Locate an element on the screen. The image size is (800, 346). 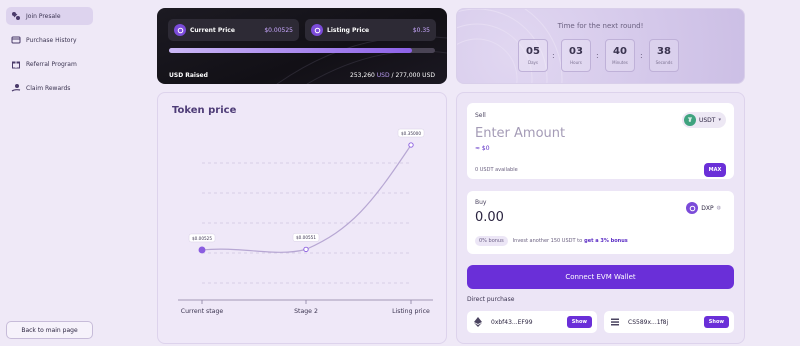
max-button: MAX is located at coordinates (715, 170).